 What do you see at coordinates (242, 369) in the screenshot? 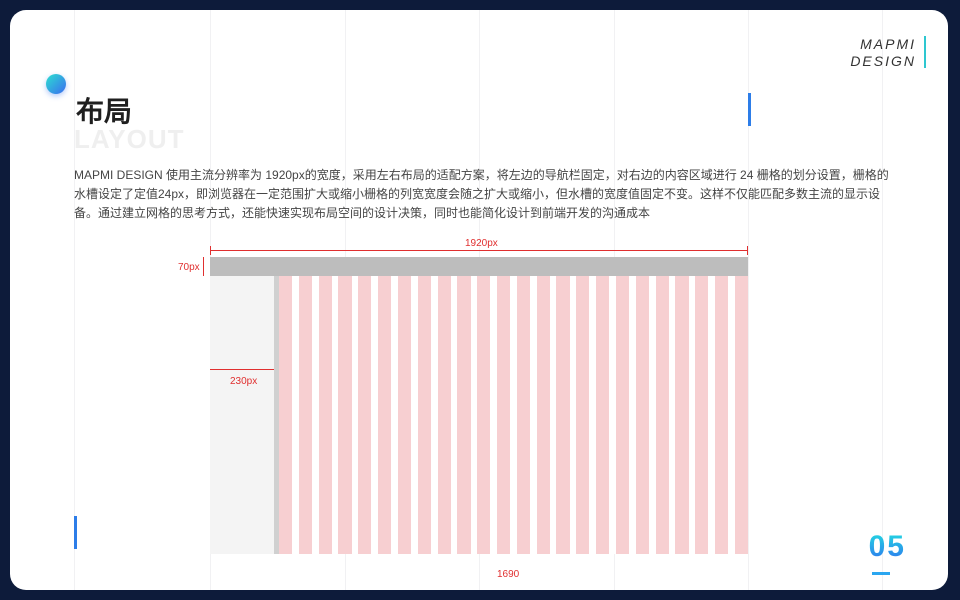
I see `sidebar-width-line` at bounding box center [242, 369].